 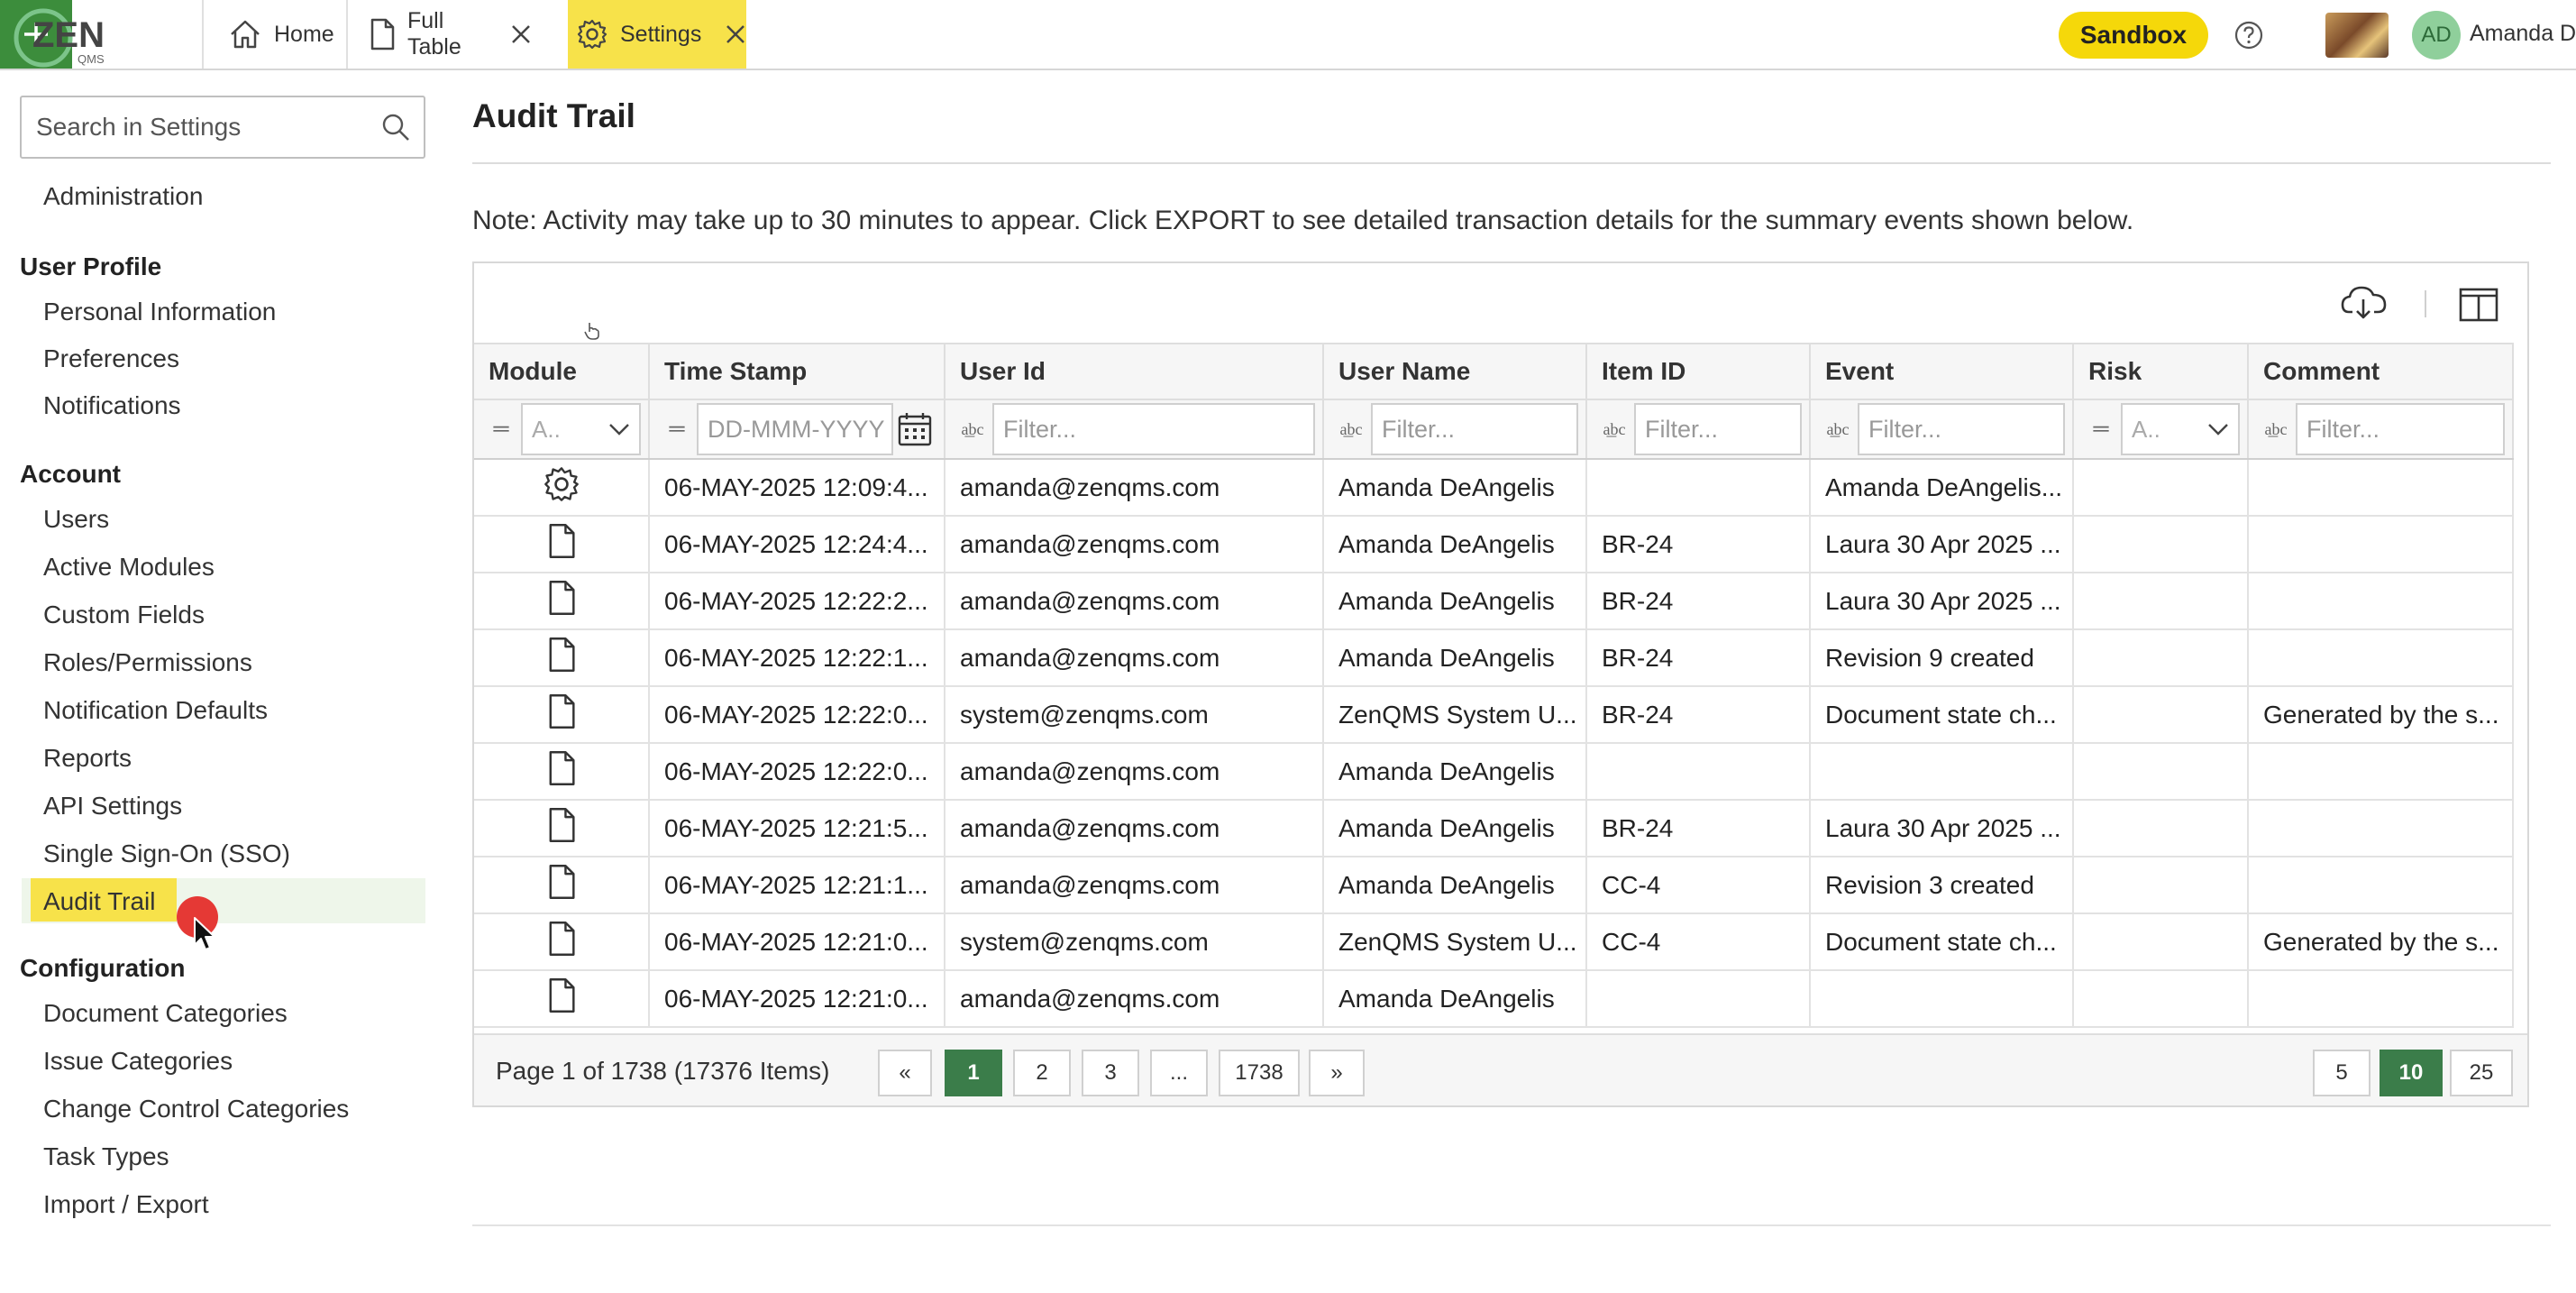 I want to click on sidebar-item-administration: Administration, so click(x=123, y=197).